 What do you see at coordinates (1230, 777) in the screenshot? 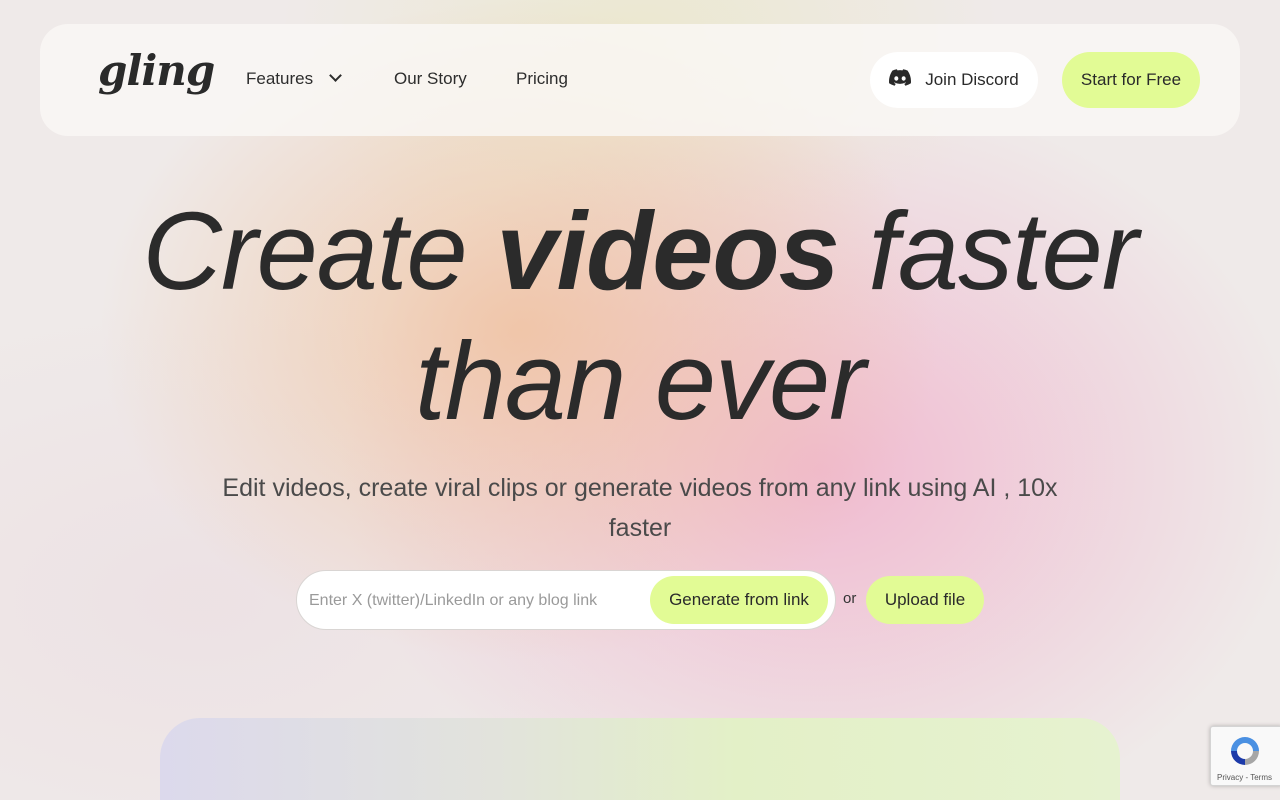
I see `recaptcha-privacy-link: Privacy` at bounding box center [1230, 777].